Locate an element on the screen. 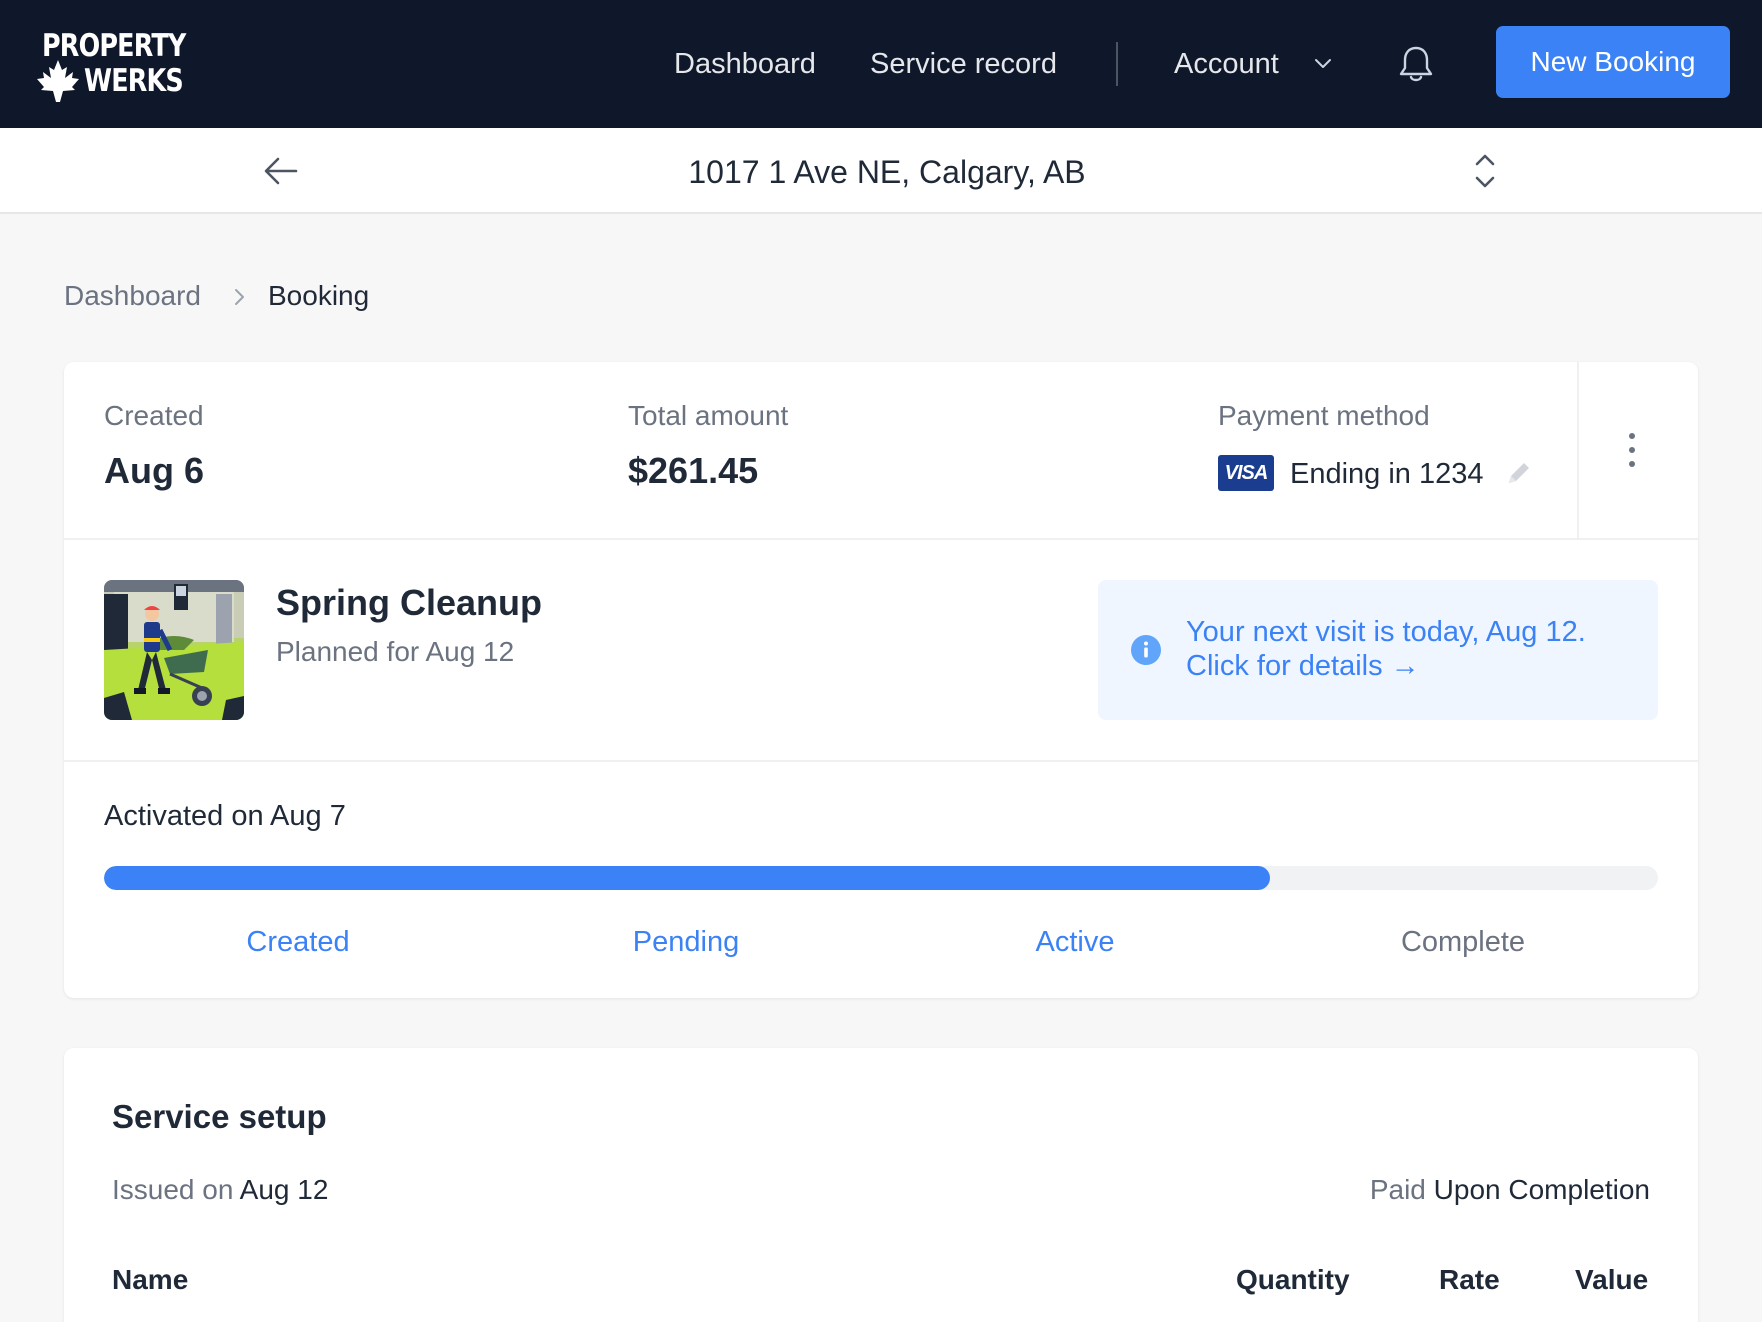 This screenshot has width=1762, height=1322. payment-card-ending: Ending in 1234 is located at coordinates (1387, 474).